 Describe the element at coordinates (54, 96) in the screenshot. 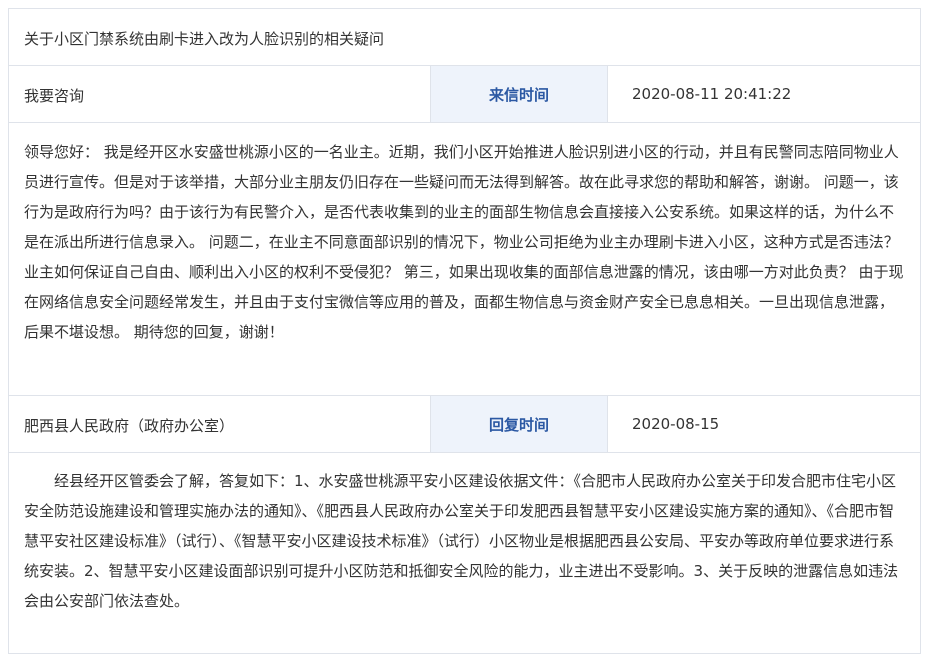

I see `inquiry-type: 我要咨询` at that location.